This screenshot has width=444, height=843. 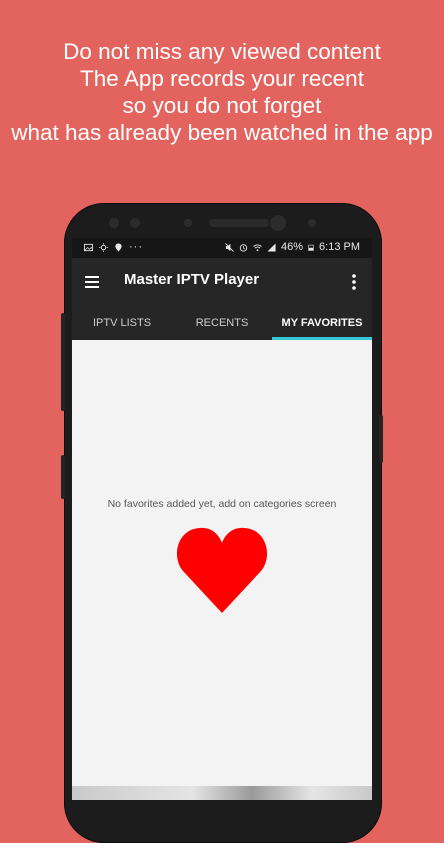 What do you see at coordinates (271, 247) in the screenshot?
I see `signal-icon` at bounding box center [271, 247].